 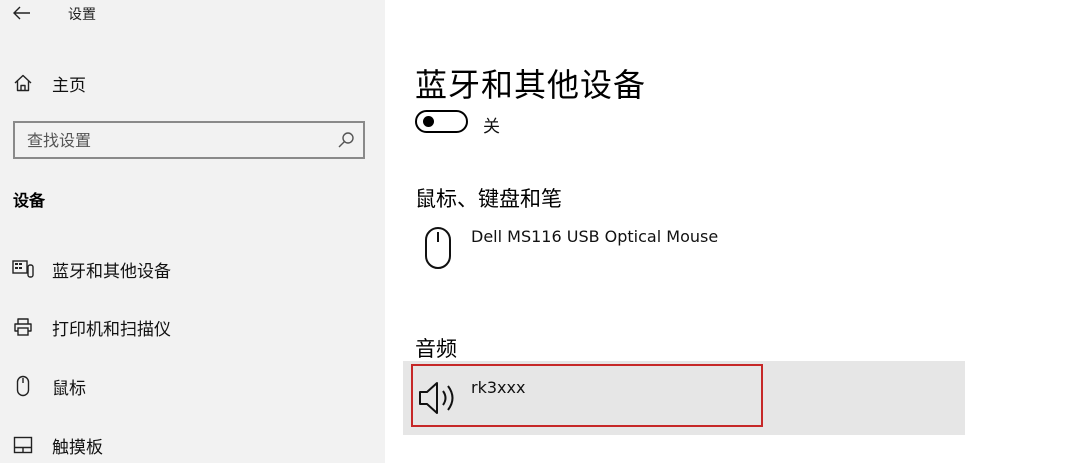 I want to click on sidebar-item-bluetooth: 蓝牙和其他设备, so click(x=192, y=269).